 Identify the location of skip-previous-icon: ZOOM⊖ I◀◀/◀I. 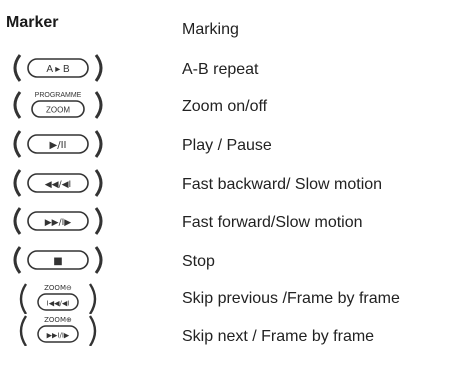
(58, 297).